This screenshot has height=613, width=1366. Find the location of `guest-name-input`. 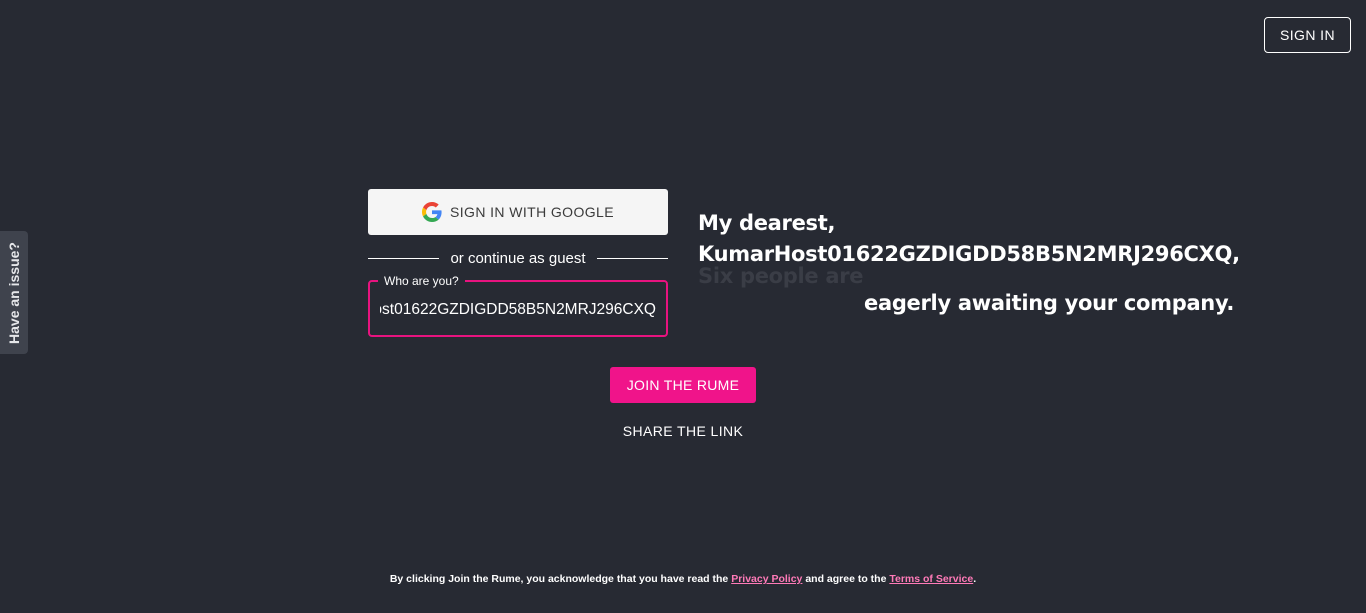

guest-name-input is located at coordinates (518, 310).